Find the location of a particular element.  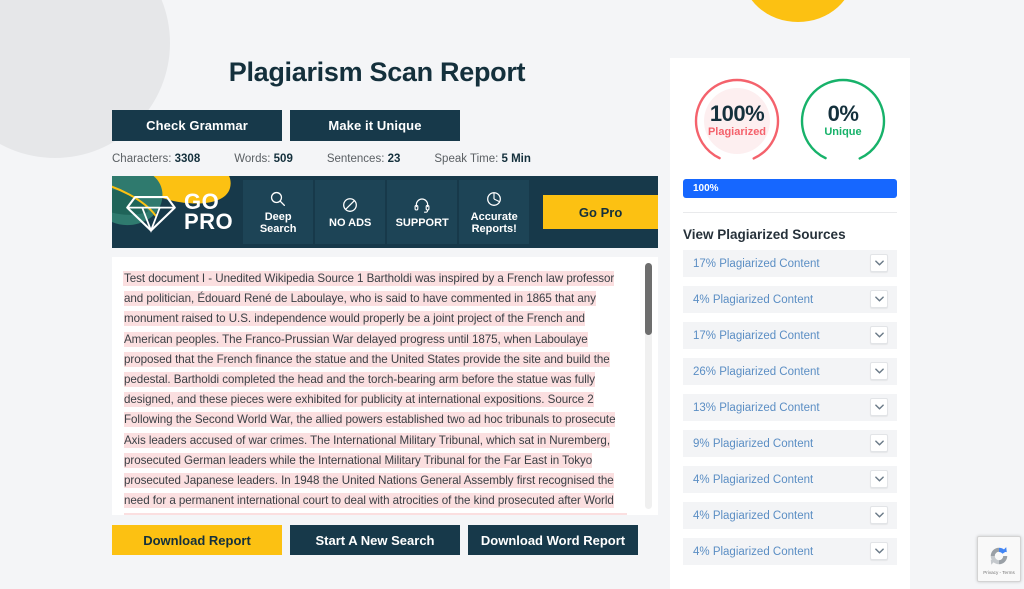

top-action-buttons: Check Grammar Make it Unique is located at coordinates (385, 125).